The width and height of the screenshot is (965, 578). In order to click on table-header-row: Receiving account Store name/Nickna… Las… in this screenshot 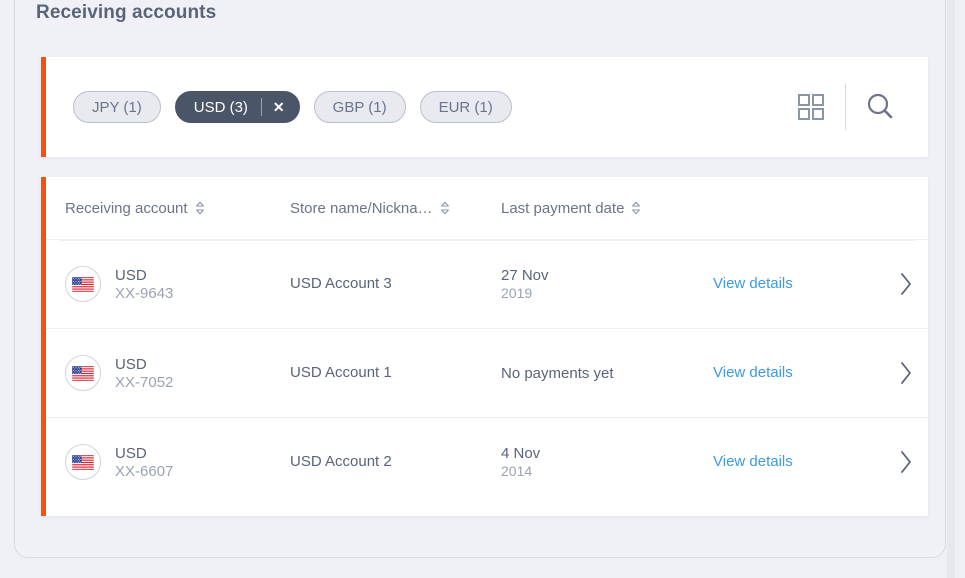, I will do `click(487, 208)`.